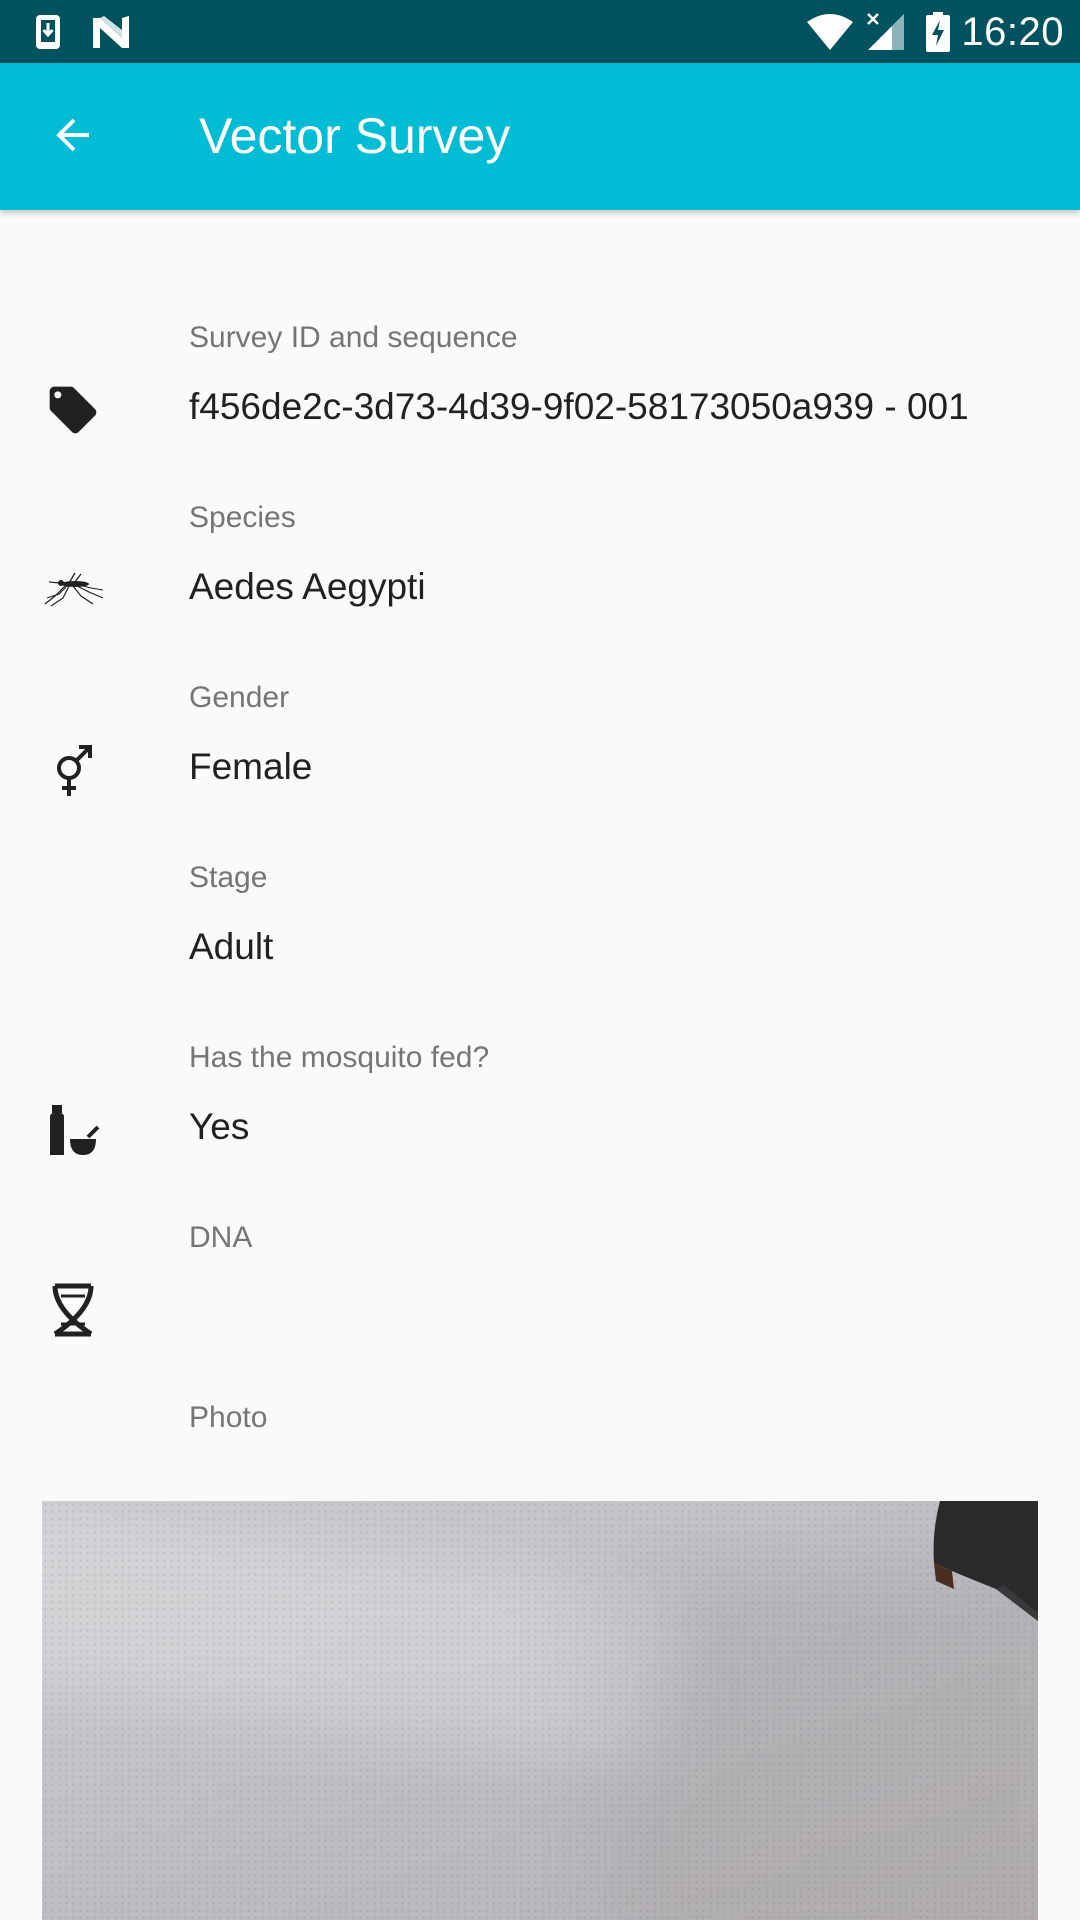 This screenshot has height=1920, width=1080. Describe the element at coordinates (540, 588) in the screenshot. I see `field-species: Species Aedes Aegypti` at that location.